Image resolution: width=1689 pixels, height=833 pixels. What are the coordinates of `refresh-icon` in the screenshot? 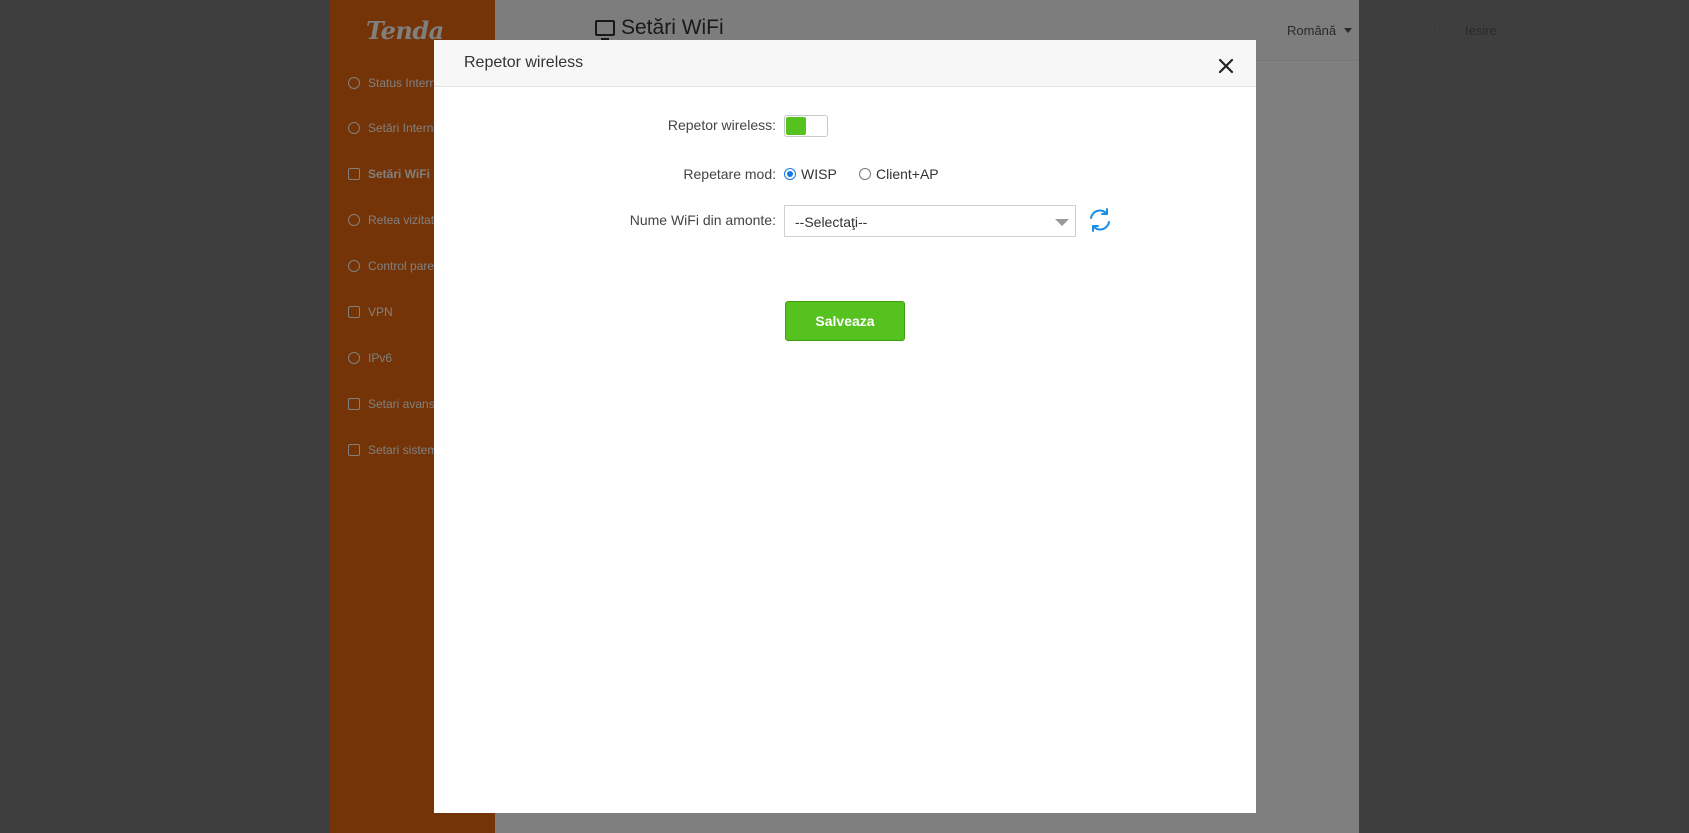 It's located at (1100, 220).